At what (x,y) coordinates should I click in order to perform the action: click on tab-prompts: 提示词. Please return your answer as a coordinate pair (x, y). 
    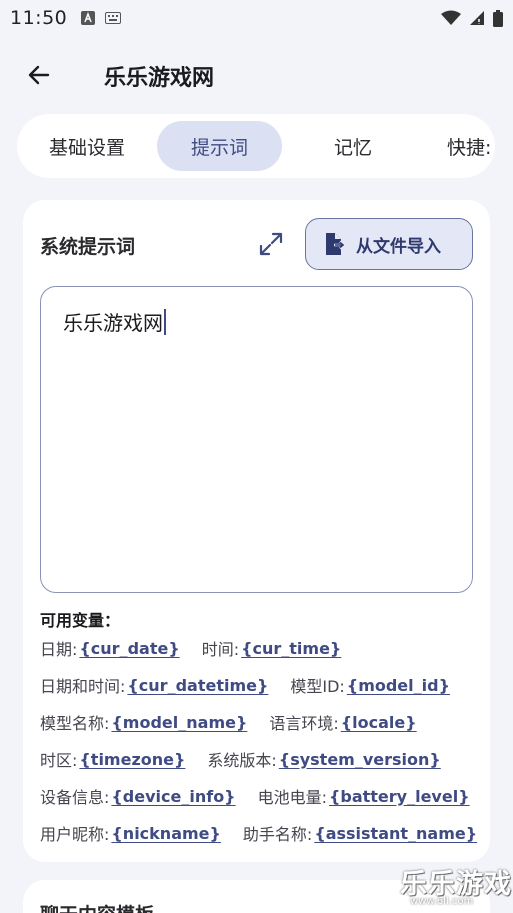
    Looking at the image, I should click on (219, 146).